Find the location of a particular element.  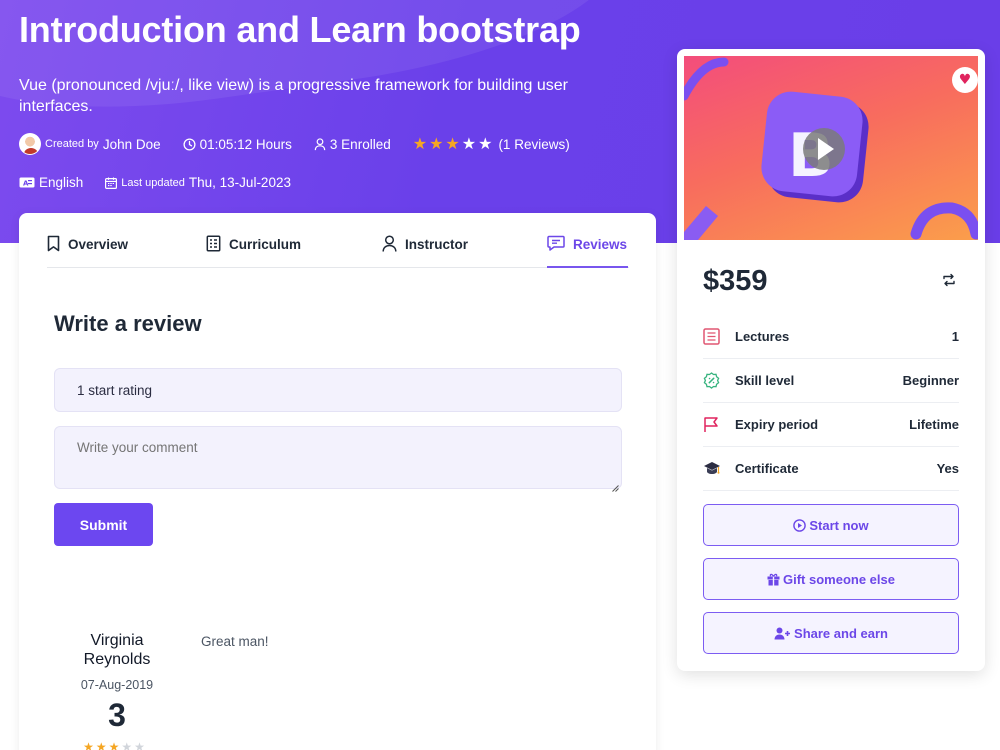

review-text: Great man! is located at coordinates (235, 641).